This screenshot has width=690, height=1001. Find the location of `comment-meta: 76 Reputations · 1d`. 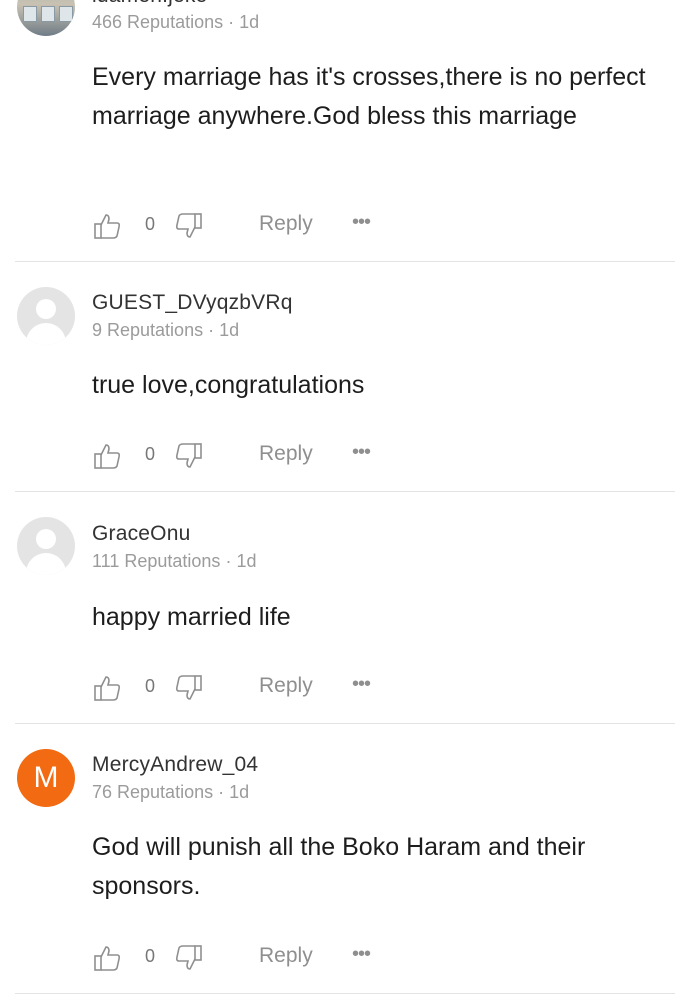

comment-meta: 76 Reputations · 1d is located at coordinates (170, 792).